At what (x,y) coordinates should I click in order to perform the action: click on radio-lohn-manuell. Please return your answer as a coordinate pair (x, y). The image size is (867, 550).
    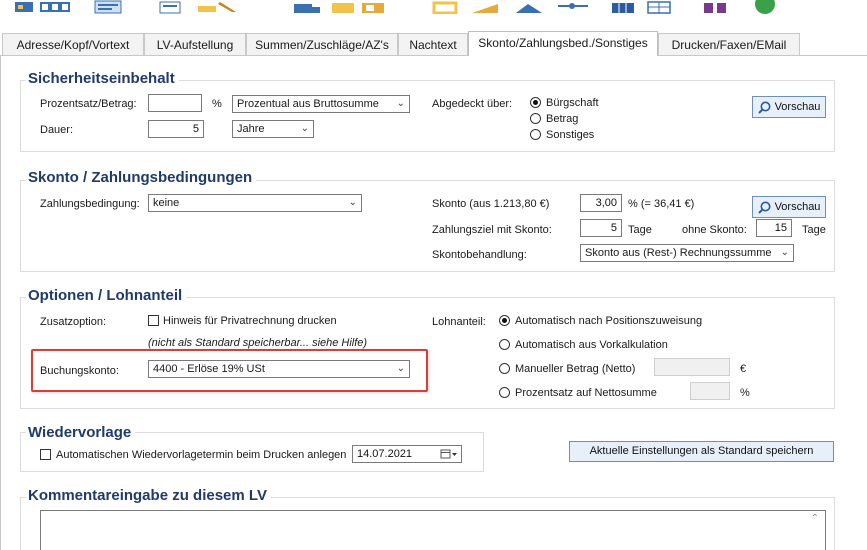
    Looking at the image, I should click on (504, 368).